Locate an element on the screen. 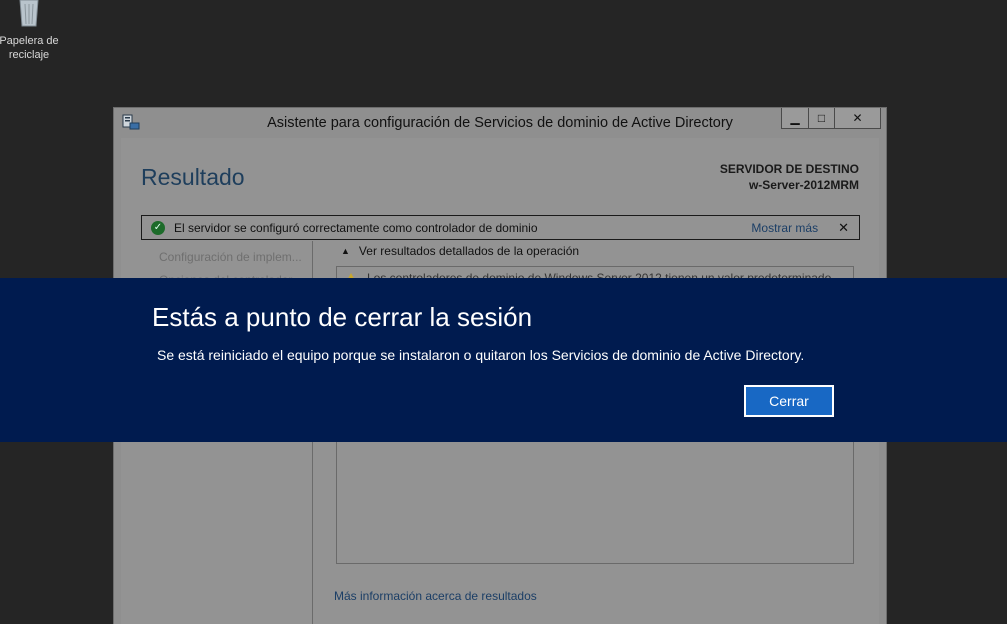 The width and height of the screenshot is (1007, 624). recycle-bin-icon is located at coordinates (29, 14).